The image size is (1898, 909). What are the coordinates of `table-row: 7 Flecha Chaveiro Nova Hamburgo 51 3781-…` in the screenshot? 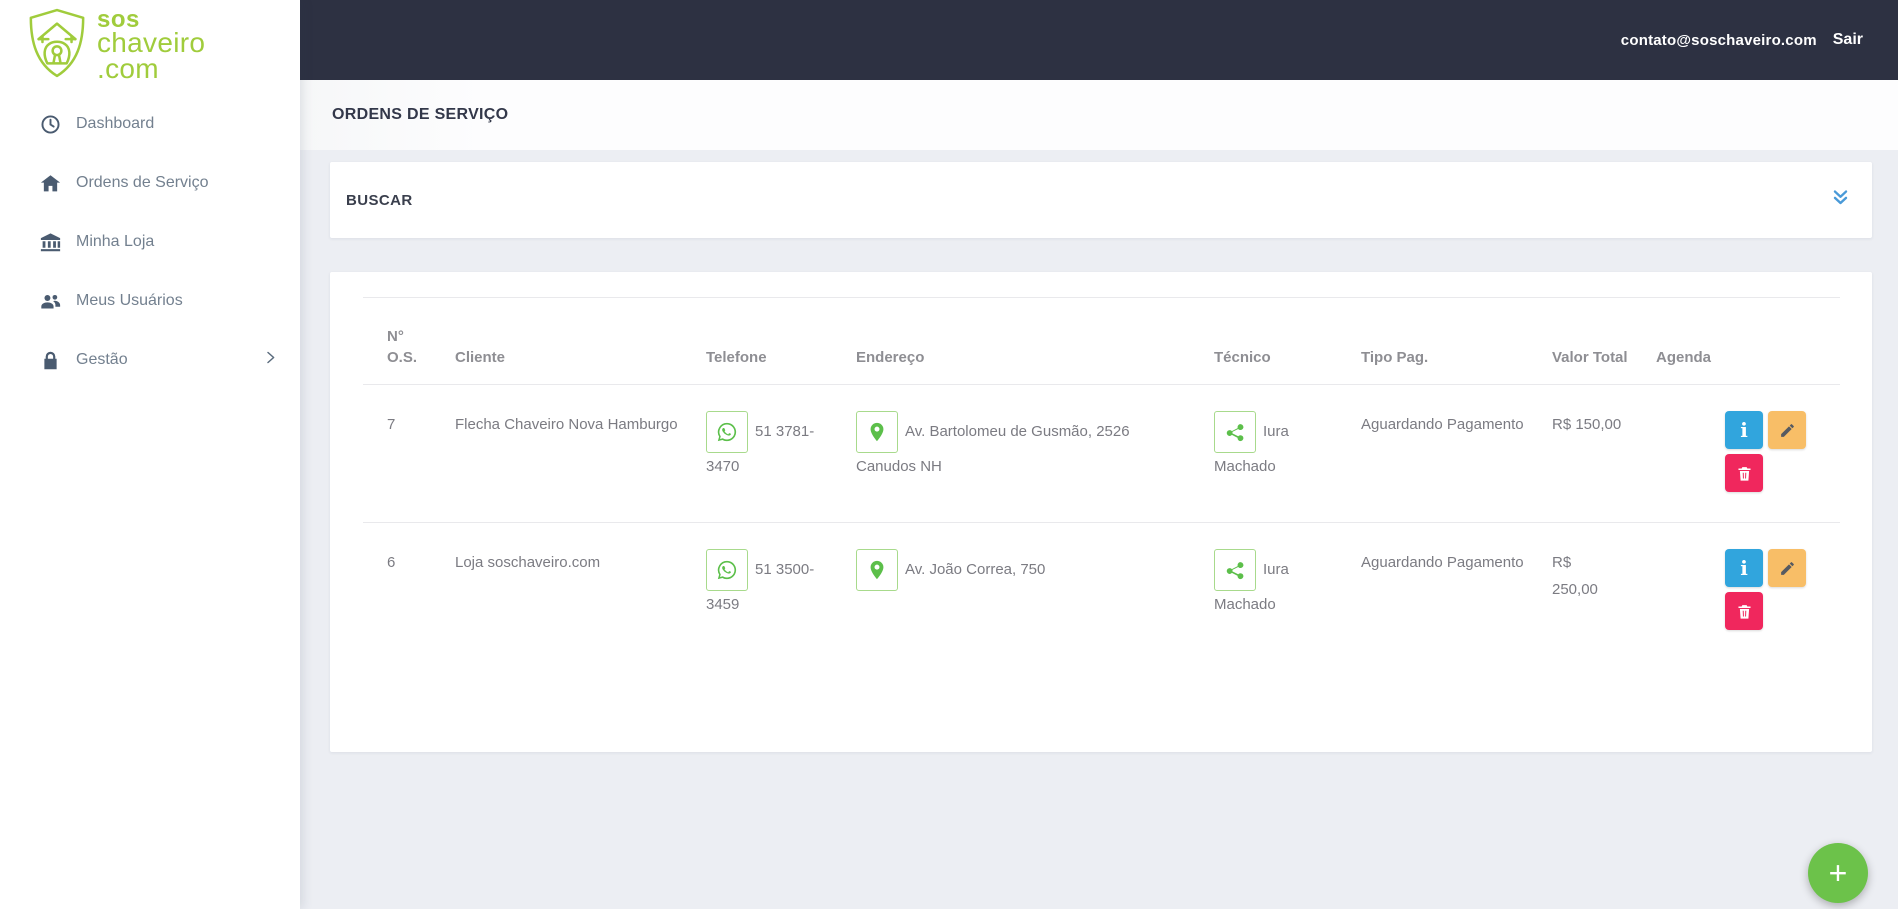 It's located at (1101, 454).